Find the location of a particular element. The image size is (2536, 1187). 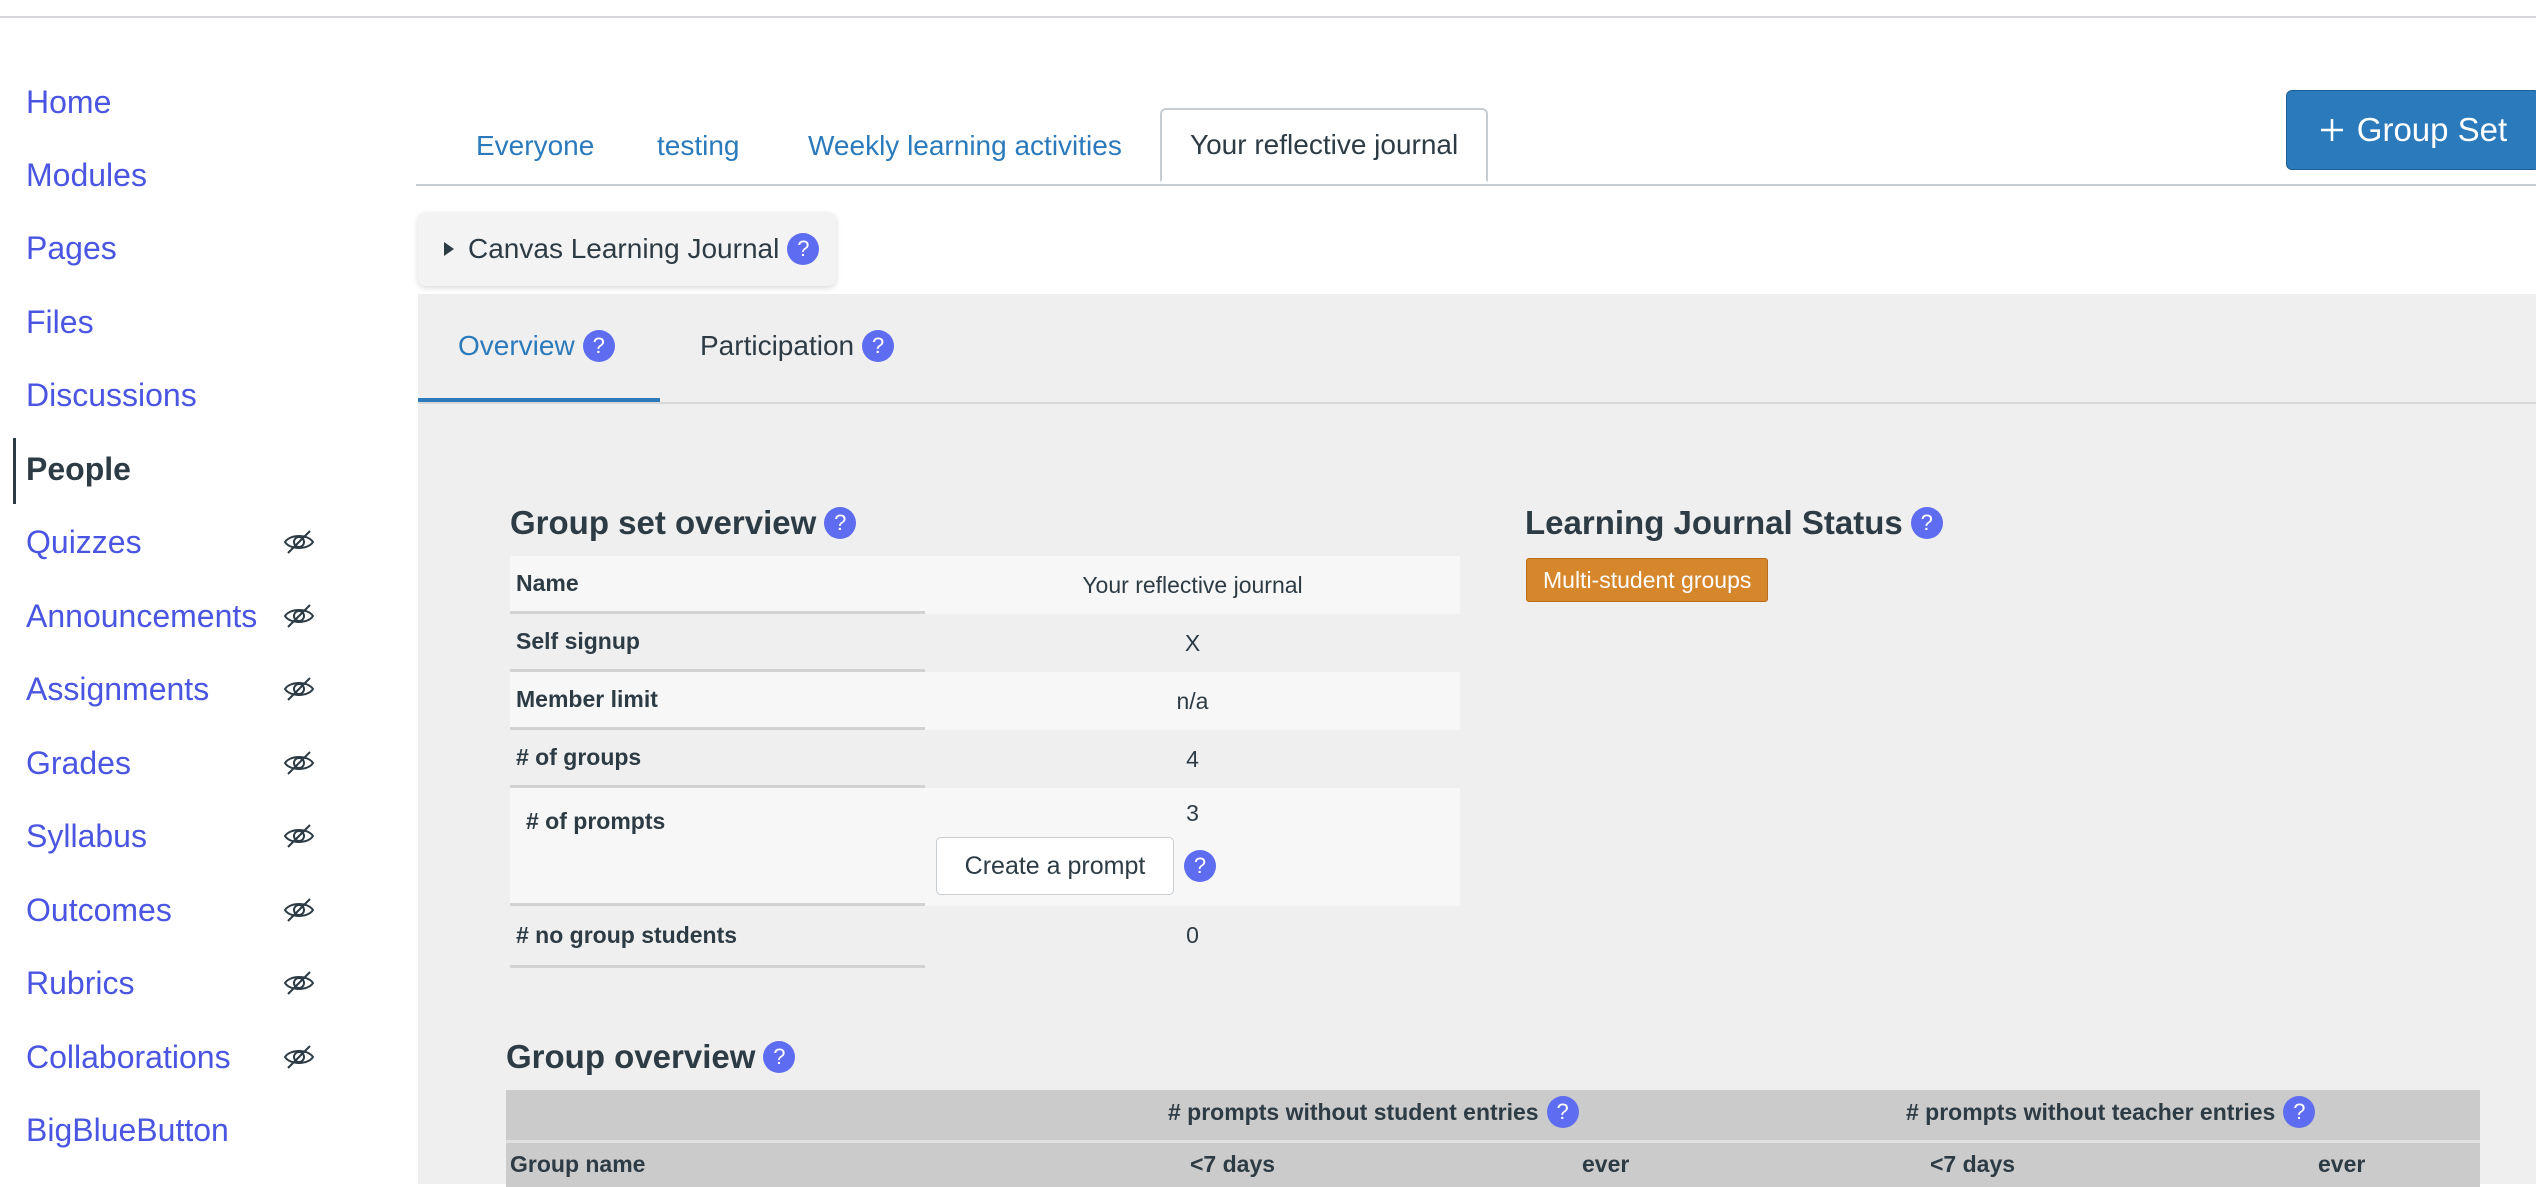

row-value: 3 Create a prompt ? is located at coordinates (1192, 847).